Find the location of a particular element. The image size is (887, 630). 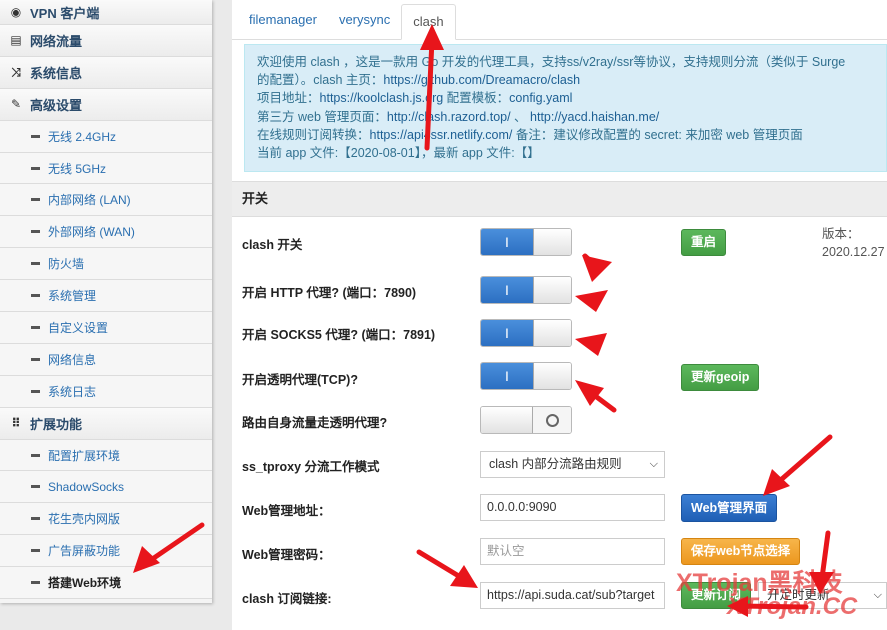

sidebar-item-label: 无线 2.4GHz is located at coordinates (82, 136).